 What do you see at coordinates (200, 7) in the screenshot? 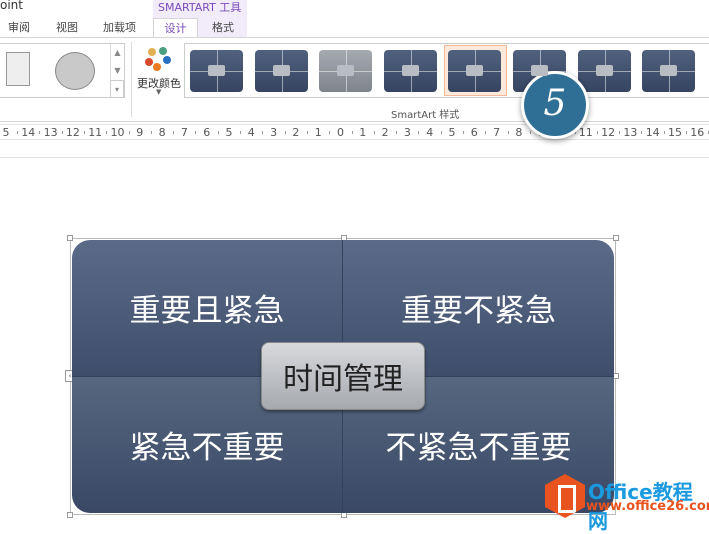
I see `smartart-tools-label: SMARTART 工具` at bounding box center [200, 7].